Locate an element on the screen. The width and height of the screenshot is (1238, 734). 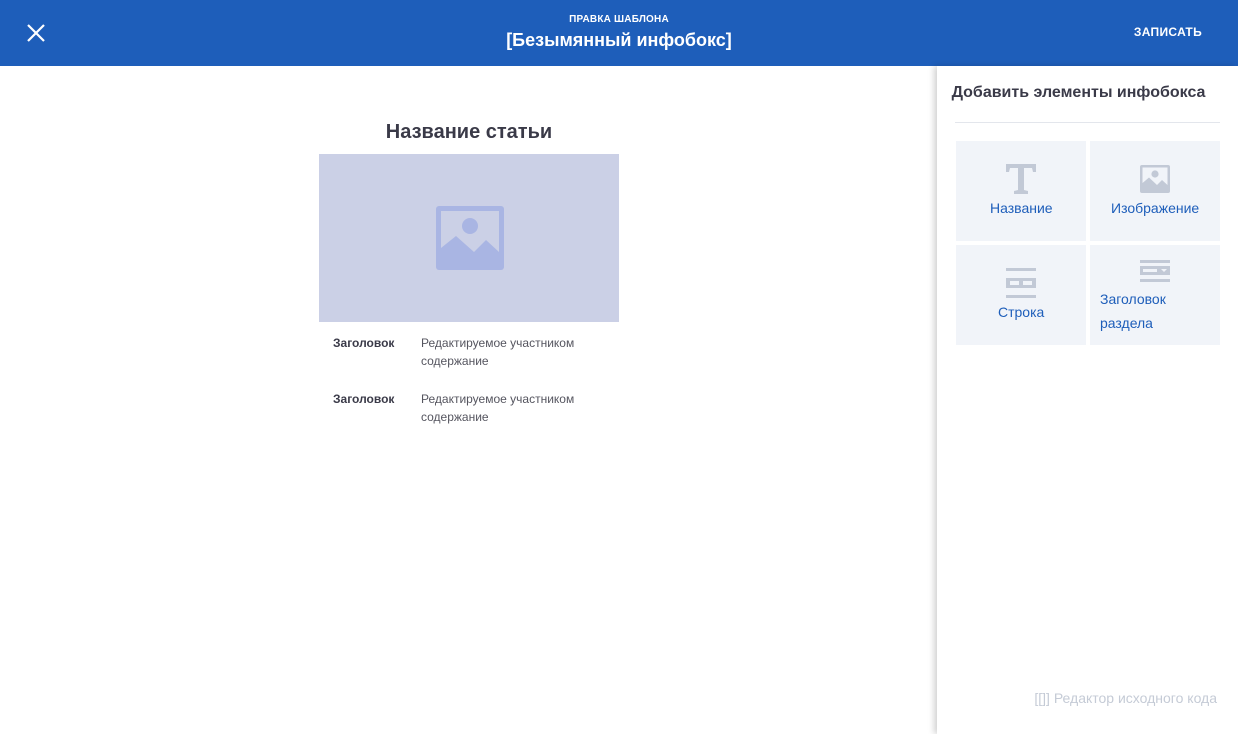
save-button: ЗАПИСАТЬ is located at coordinates (1168, 32).